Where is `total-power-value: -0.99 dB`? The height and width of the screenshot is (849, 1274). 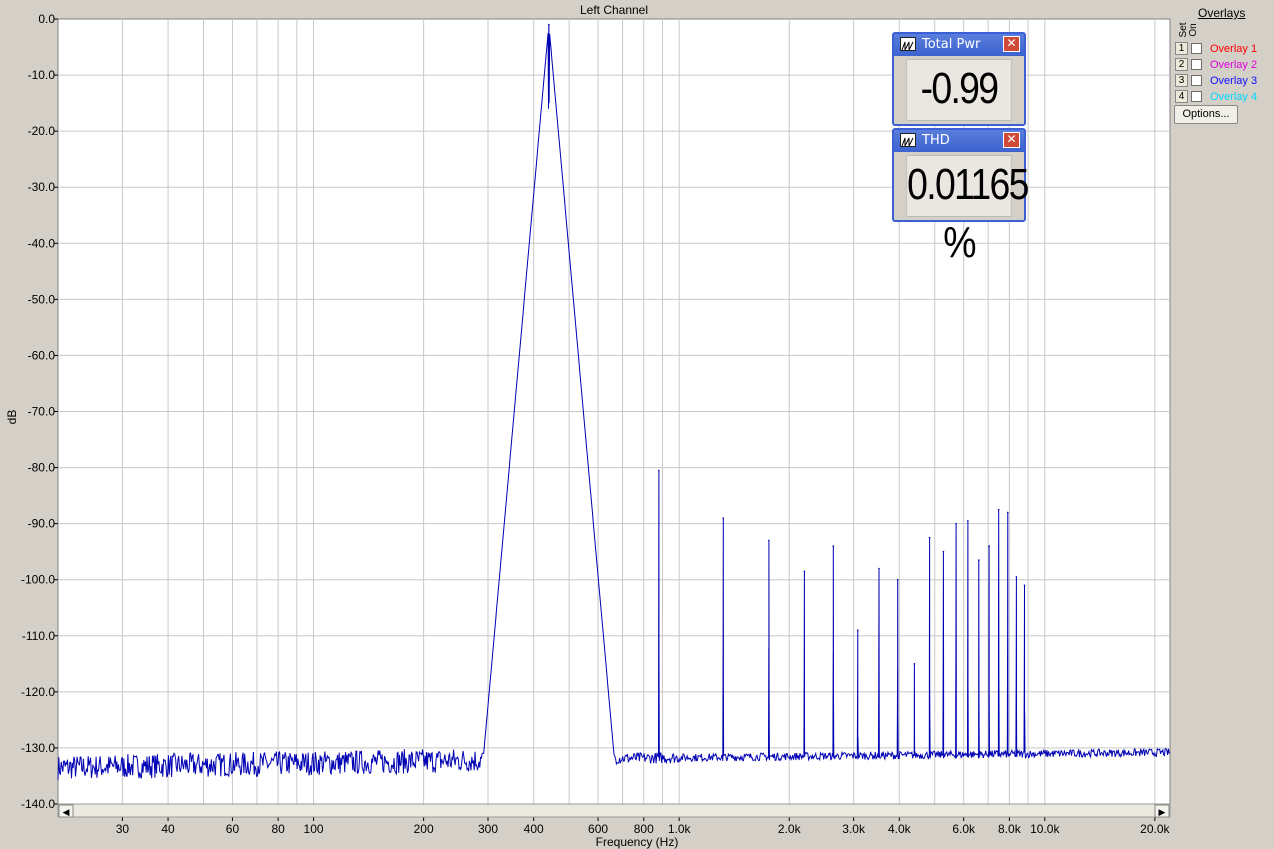
total-power-value: -0.99 dB is located at coordinates (959, 115).